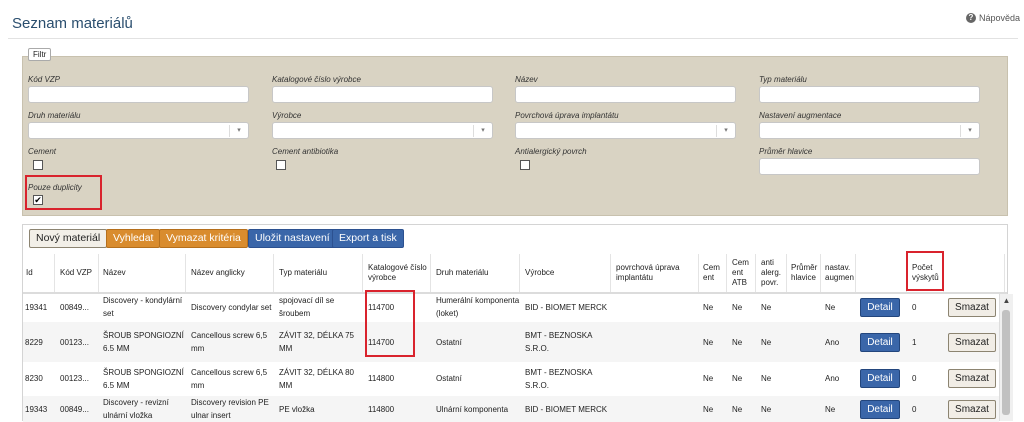  I want to click on cement-checkbox, so click(38, 165).